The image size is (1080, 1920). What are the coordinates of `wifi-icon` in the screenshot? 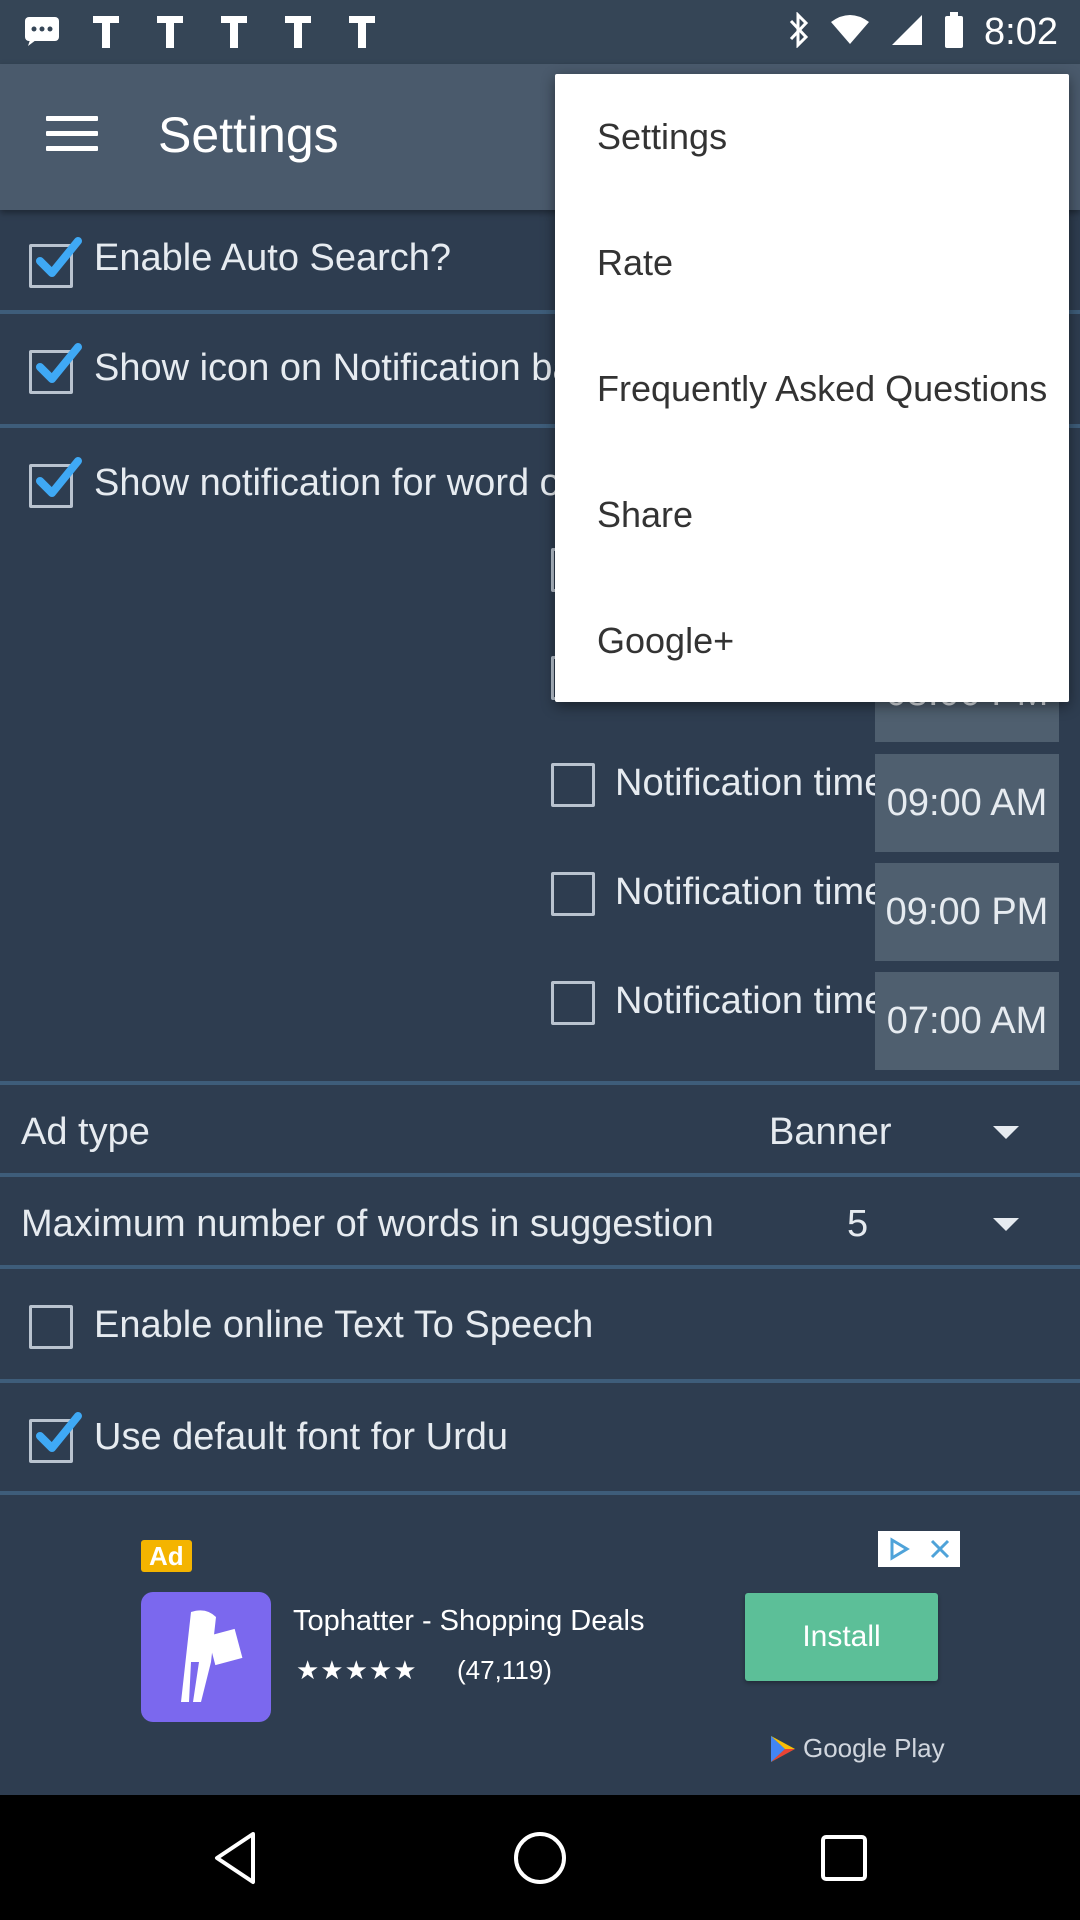 It's located at (850, 32).